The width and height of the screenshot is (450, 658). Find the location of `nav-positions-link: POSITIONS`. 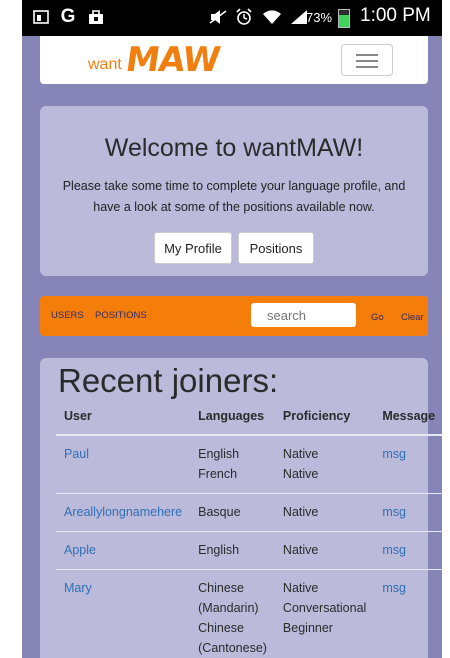

nav-positions-link: POSITIONS is located at coordinates (121, 315).